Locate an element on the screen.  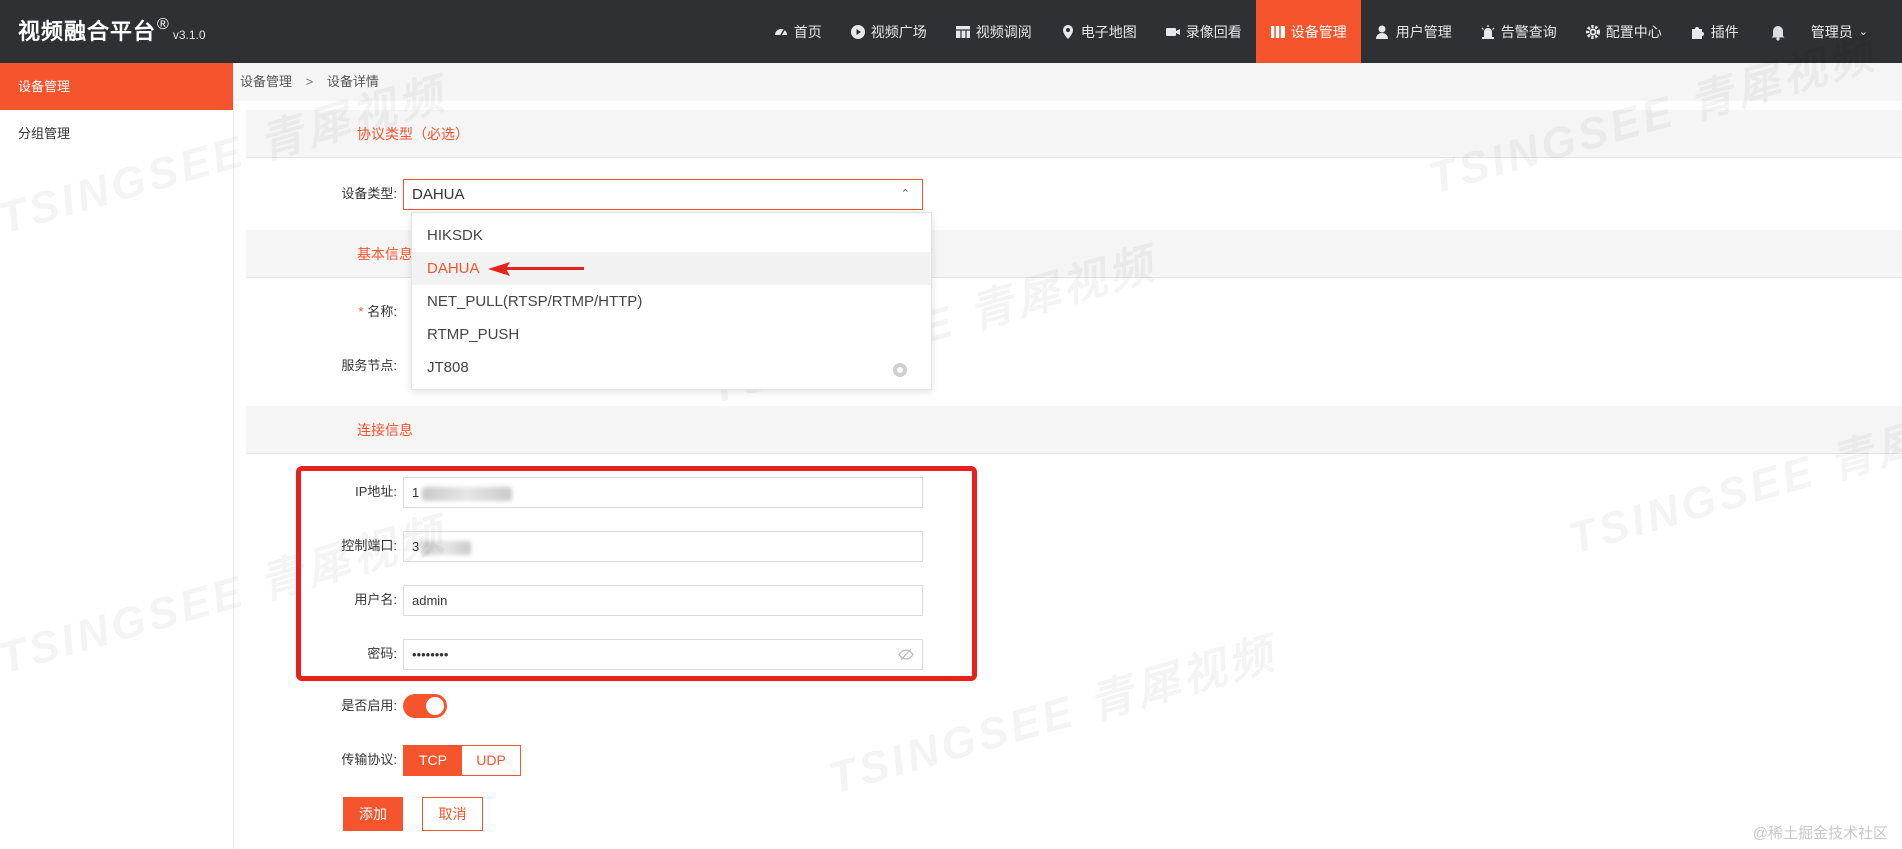
nav-playback: 录像回看 is located at coordinates (1203, 31).